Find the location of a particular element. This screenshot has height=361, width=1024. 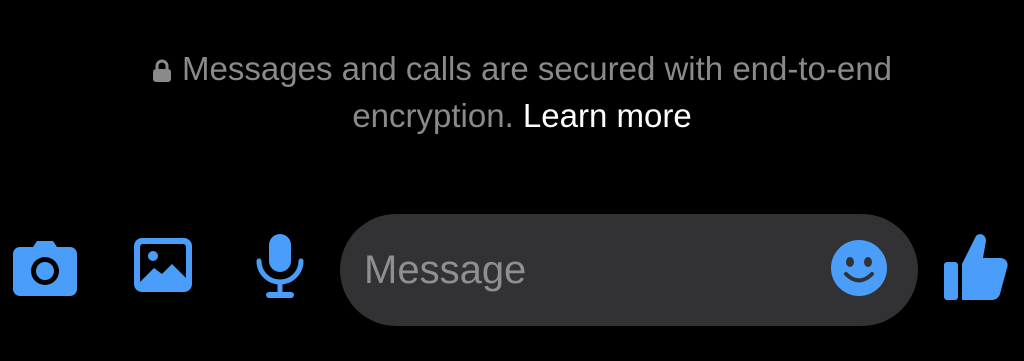

like-button is located at coordinates (975, 269).